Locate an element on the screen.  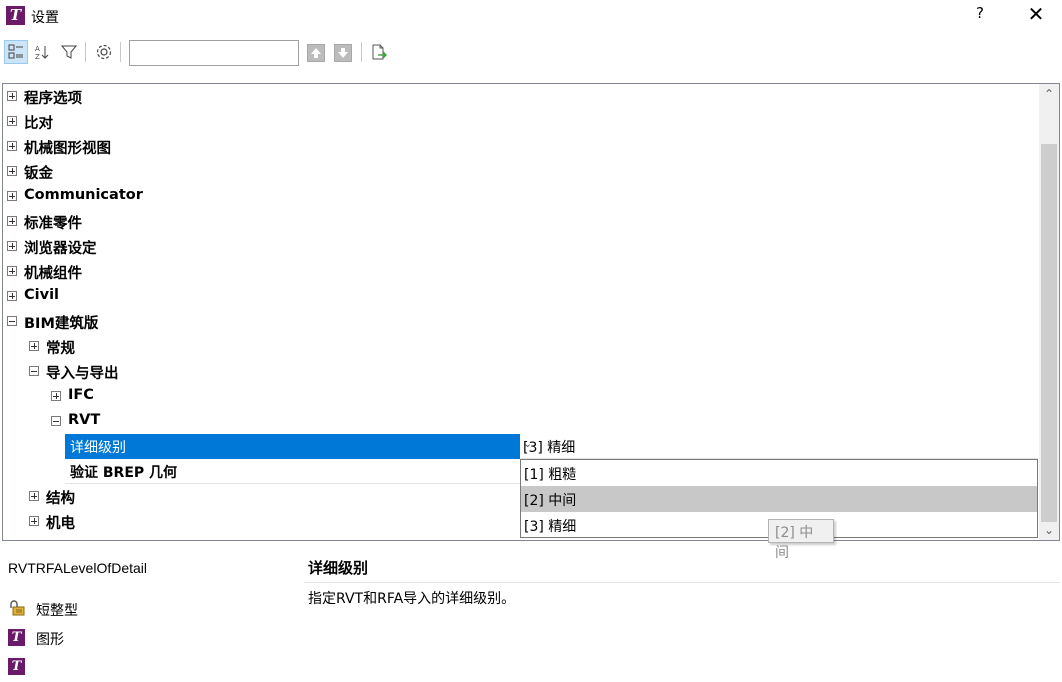
tree-node-label: 机械图形视图 is located at coordinates (67, 149).